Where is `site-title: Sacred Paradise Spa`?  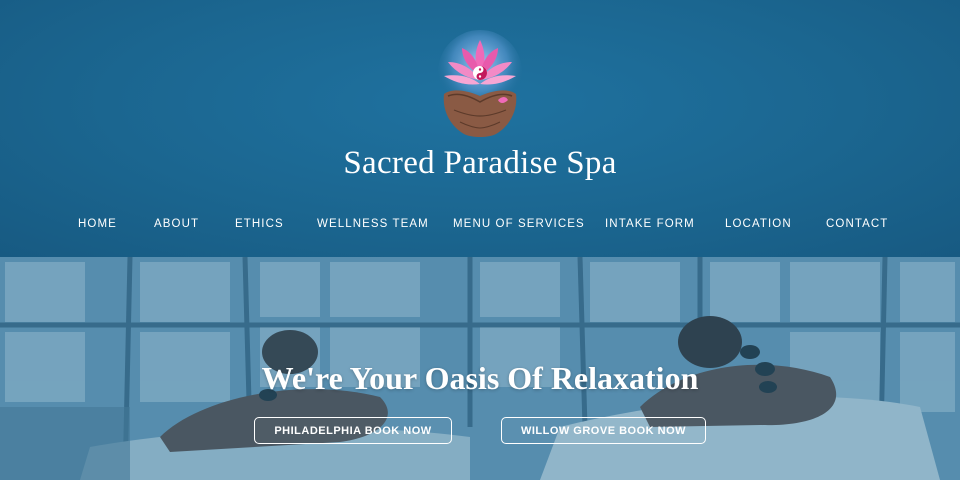 site-title: Sacred Paradise Spa is located at coordinates (480, 163).